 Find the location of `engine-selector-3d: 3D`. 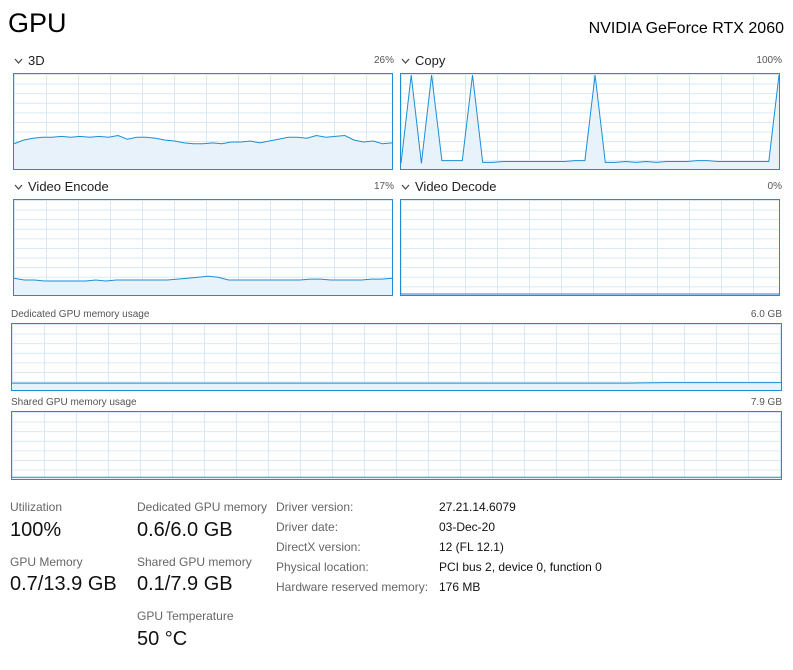

engine-selector-3d: 3D is located at coordinates (29, 60).